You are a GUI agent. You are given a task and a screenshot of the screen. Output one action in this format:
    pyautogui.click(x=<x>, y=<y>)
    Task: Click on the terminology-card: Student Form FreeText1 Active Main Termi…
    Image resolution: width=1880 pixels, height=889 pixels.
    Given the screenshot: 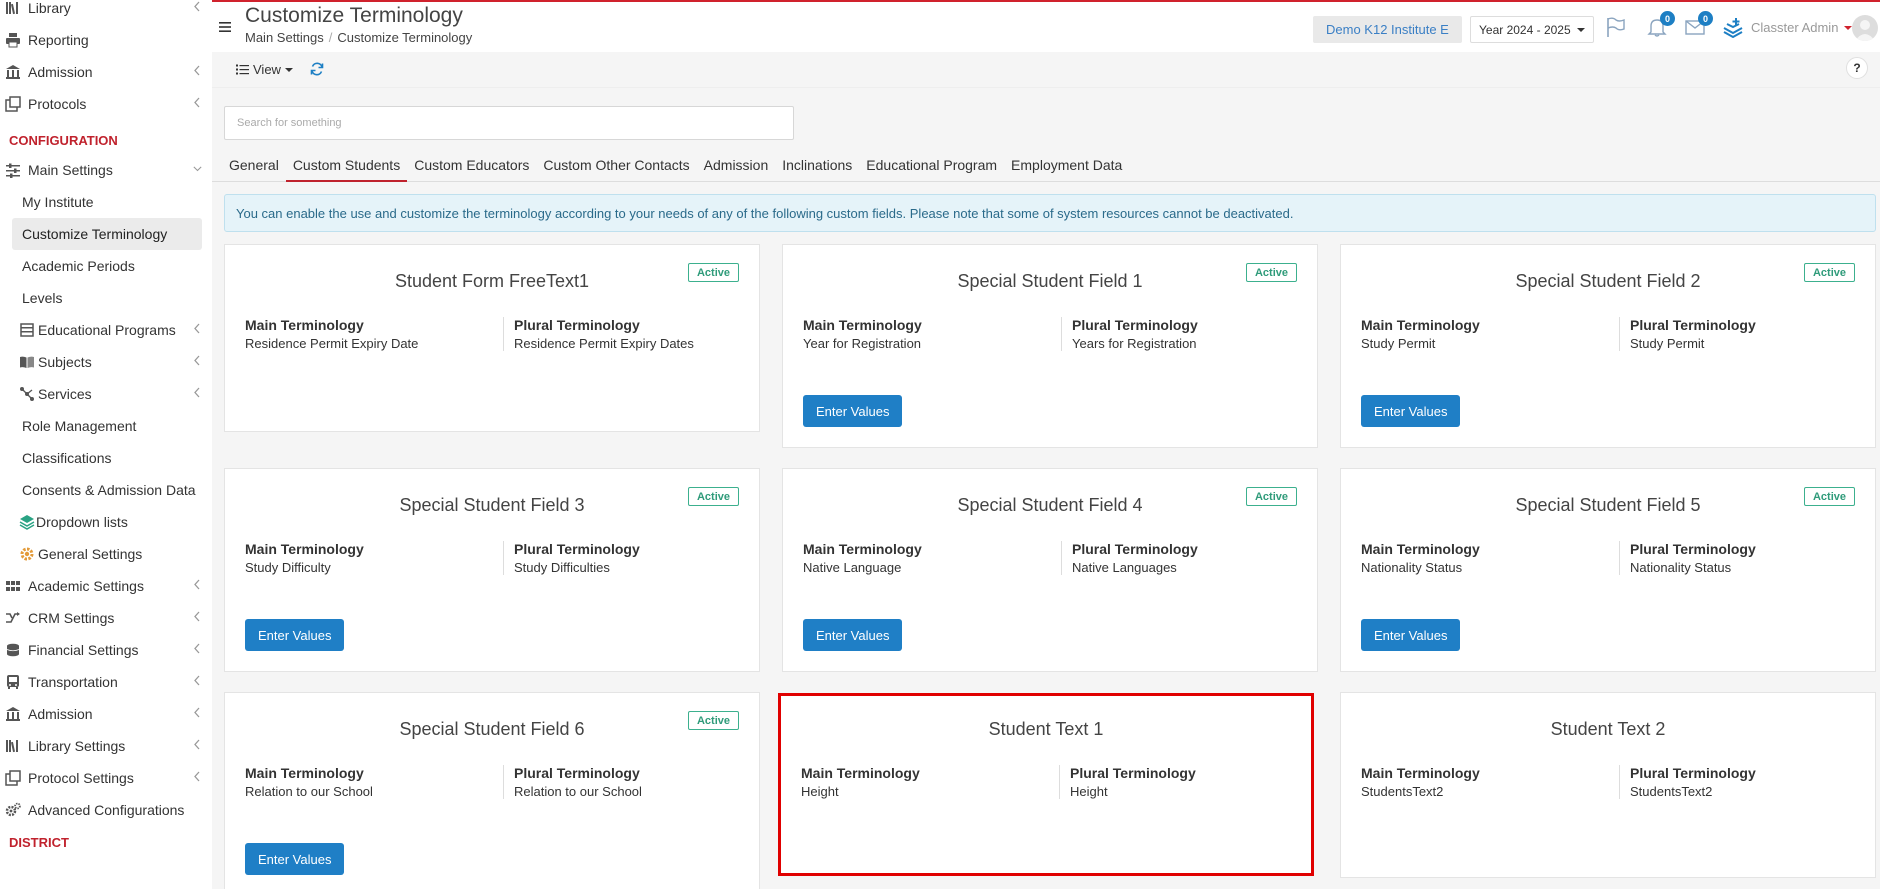 What is the action you would take?
    pyautogui.click(x=492, y=338)
    